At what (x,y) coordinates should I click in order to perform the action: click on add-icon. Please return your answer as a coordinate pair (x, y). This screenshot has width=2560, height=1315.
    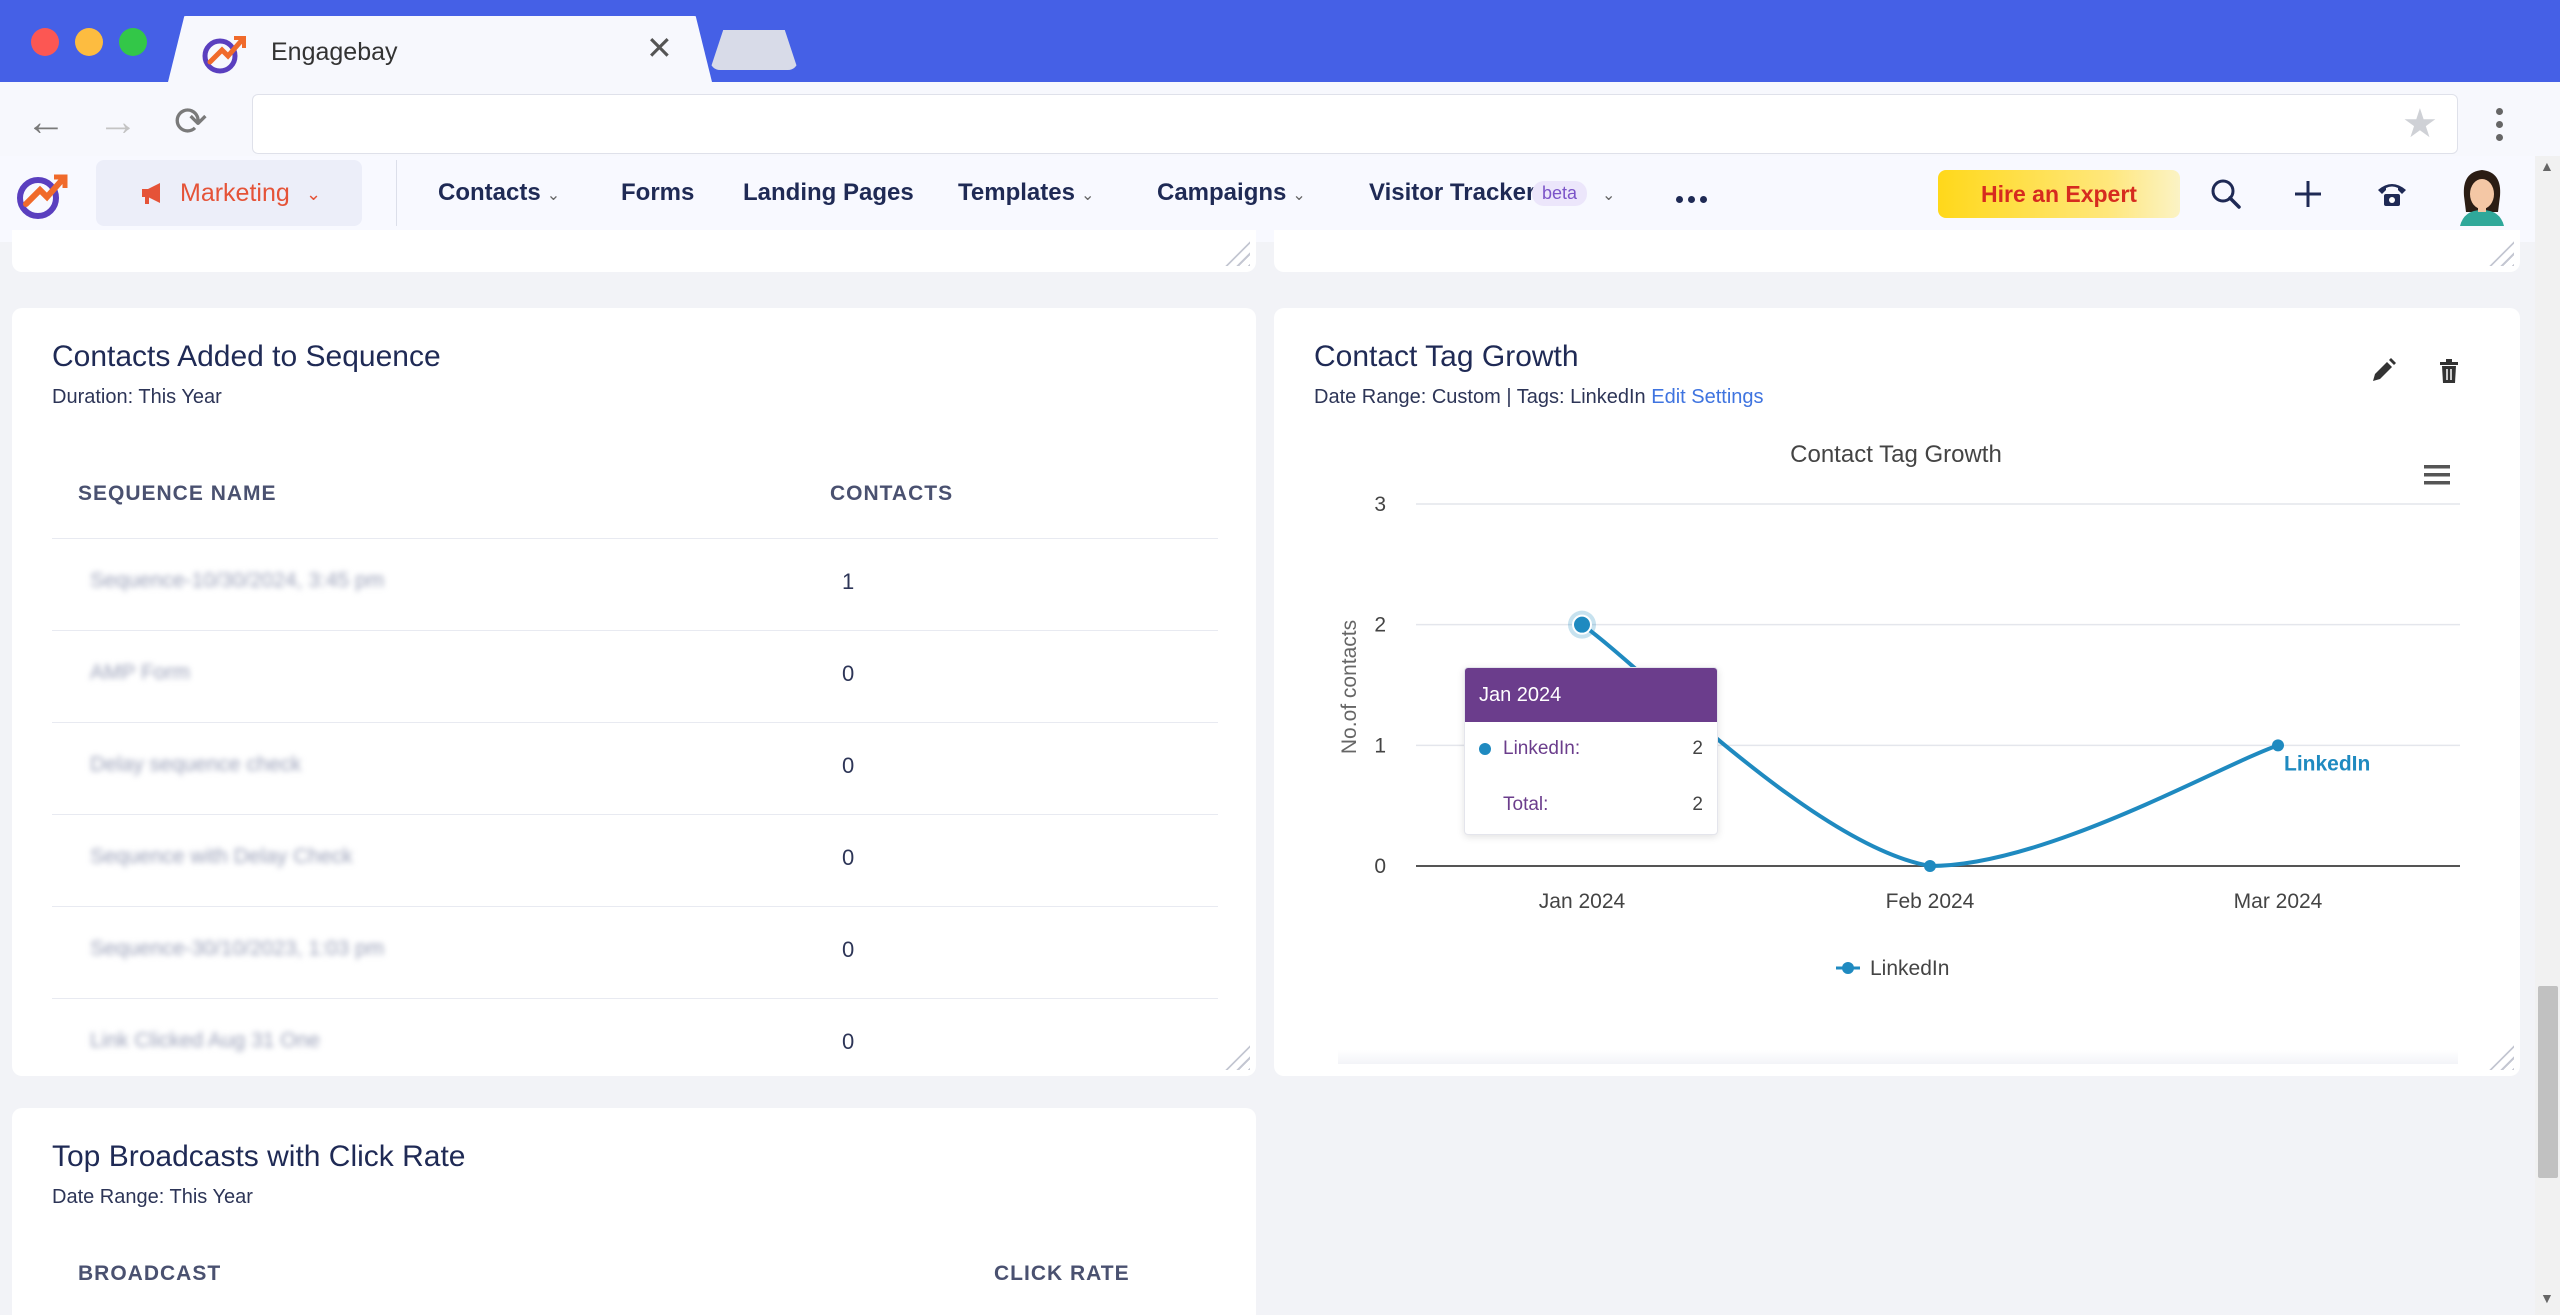
    Looking at the image, I should click on (2308, 194).